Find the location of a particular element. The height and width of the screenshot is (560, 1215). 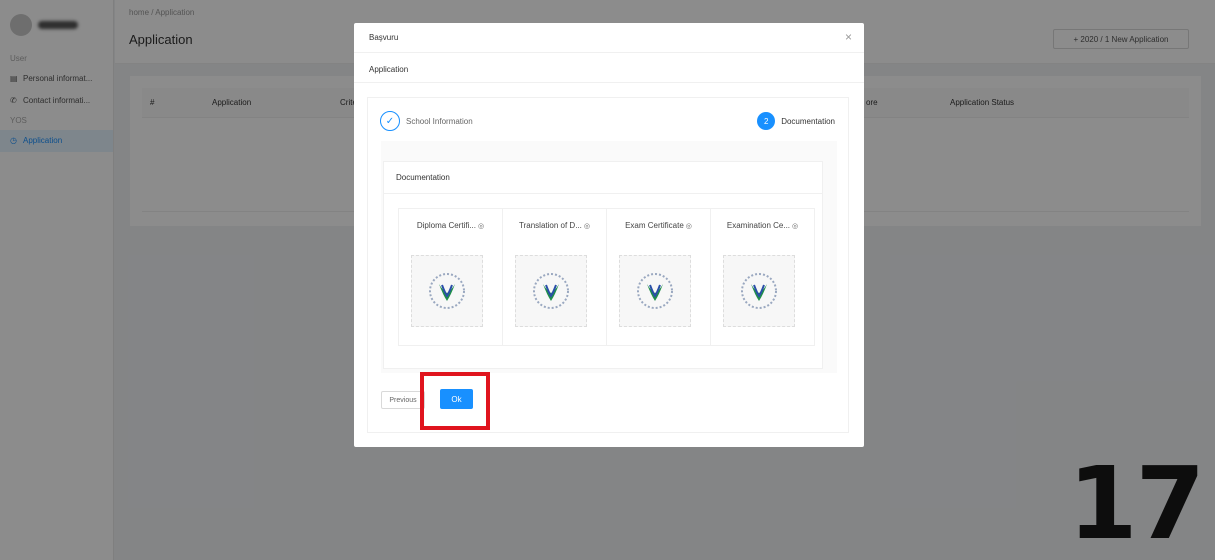

document-item: Exam Certificate ◎ is located at coordinates (658, 277).